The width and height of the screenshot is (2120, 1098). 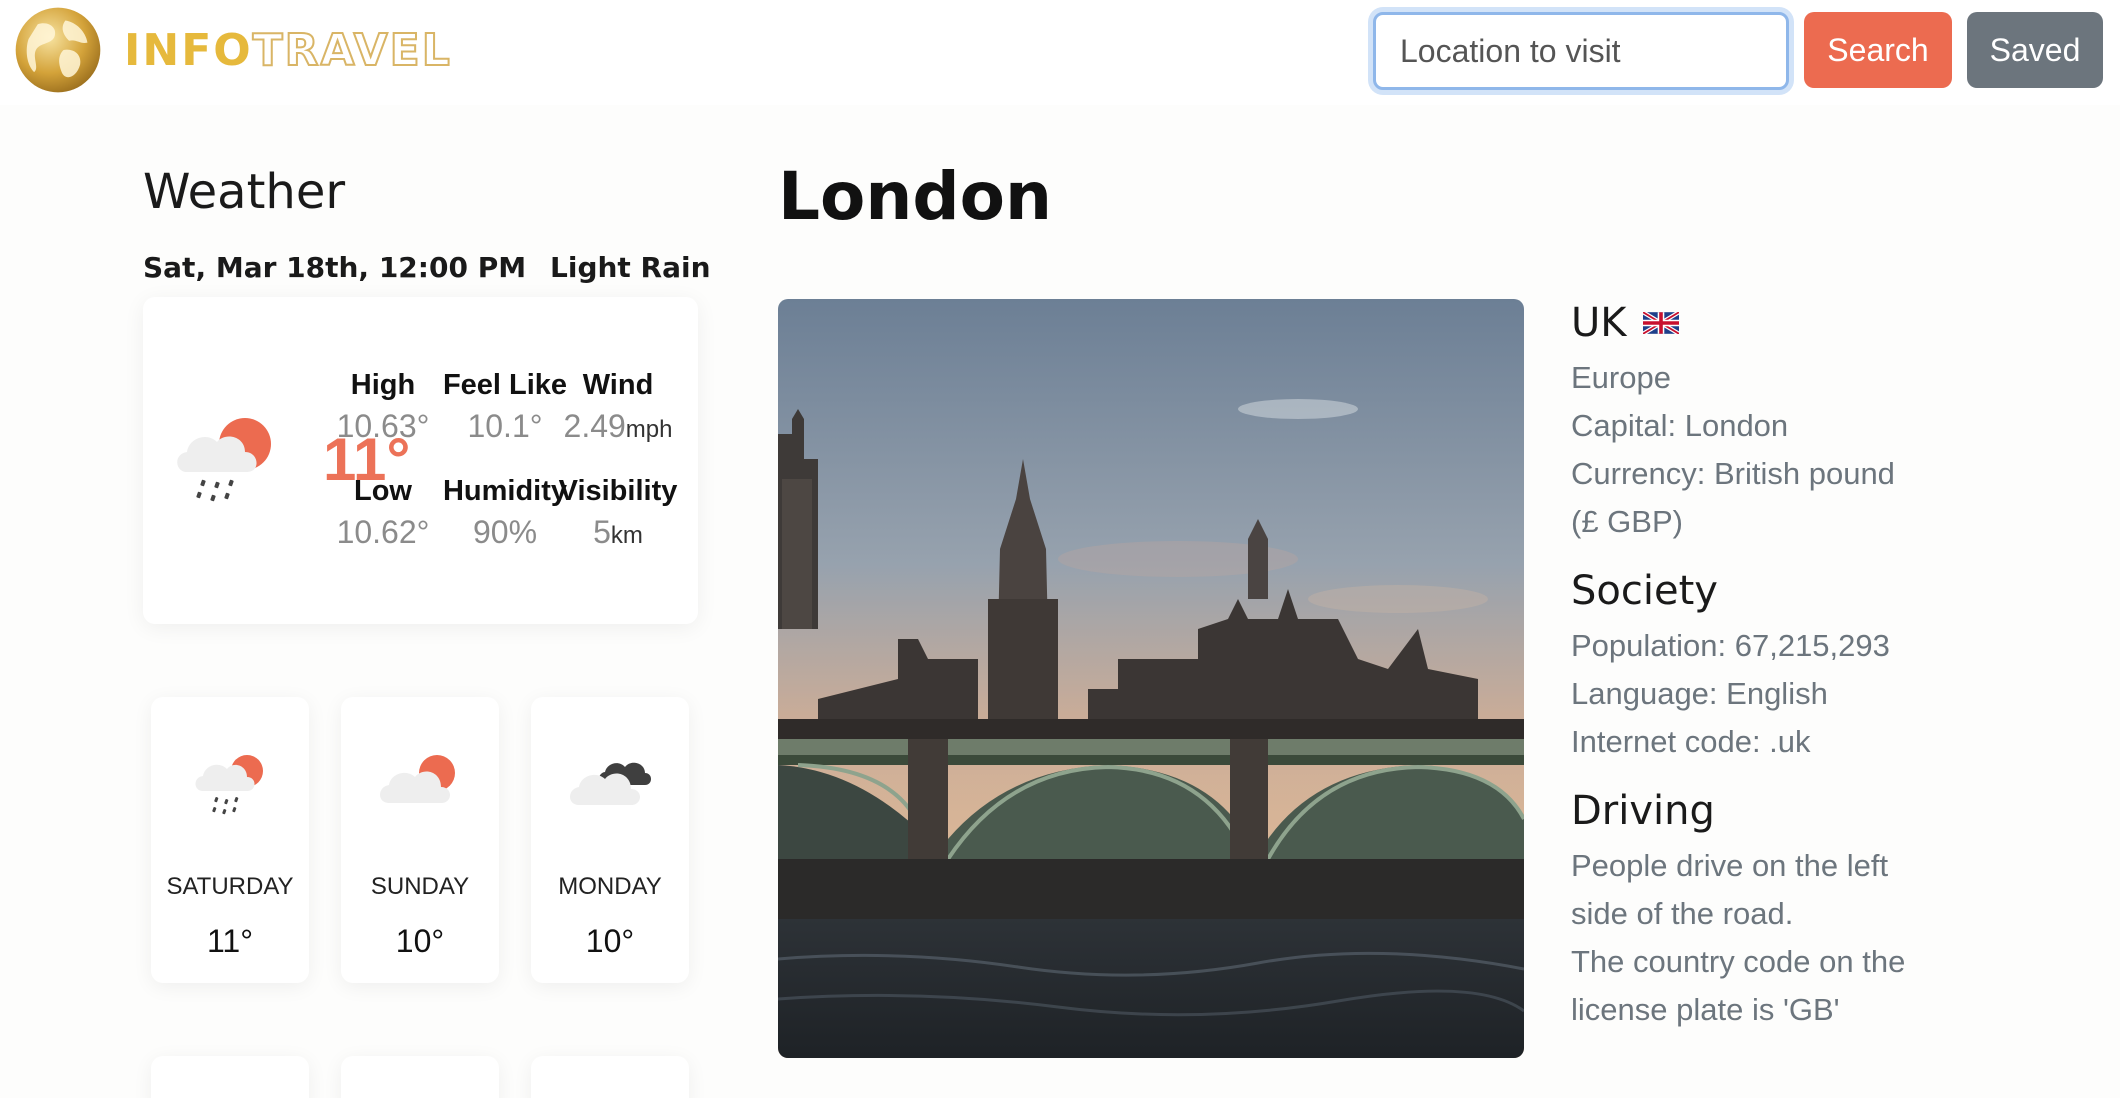 I want to click on forecast-day: SATURDAY, so click(x=230, y=886).